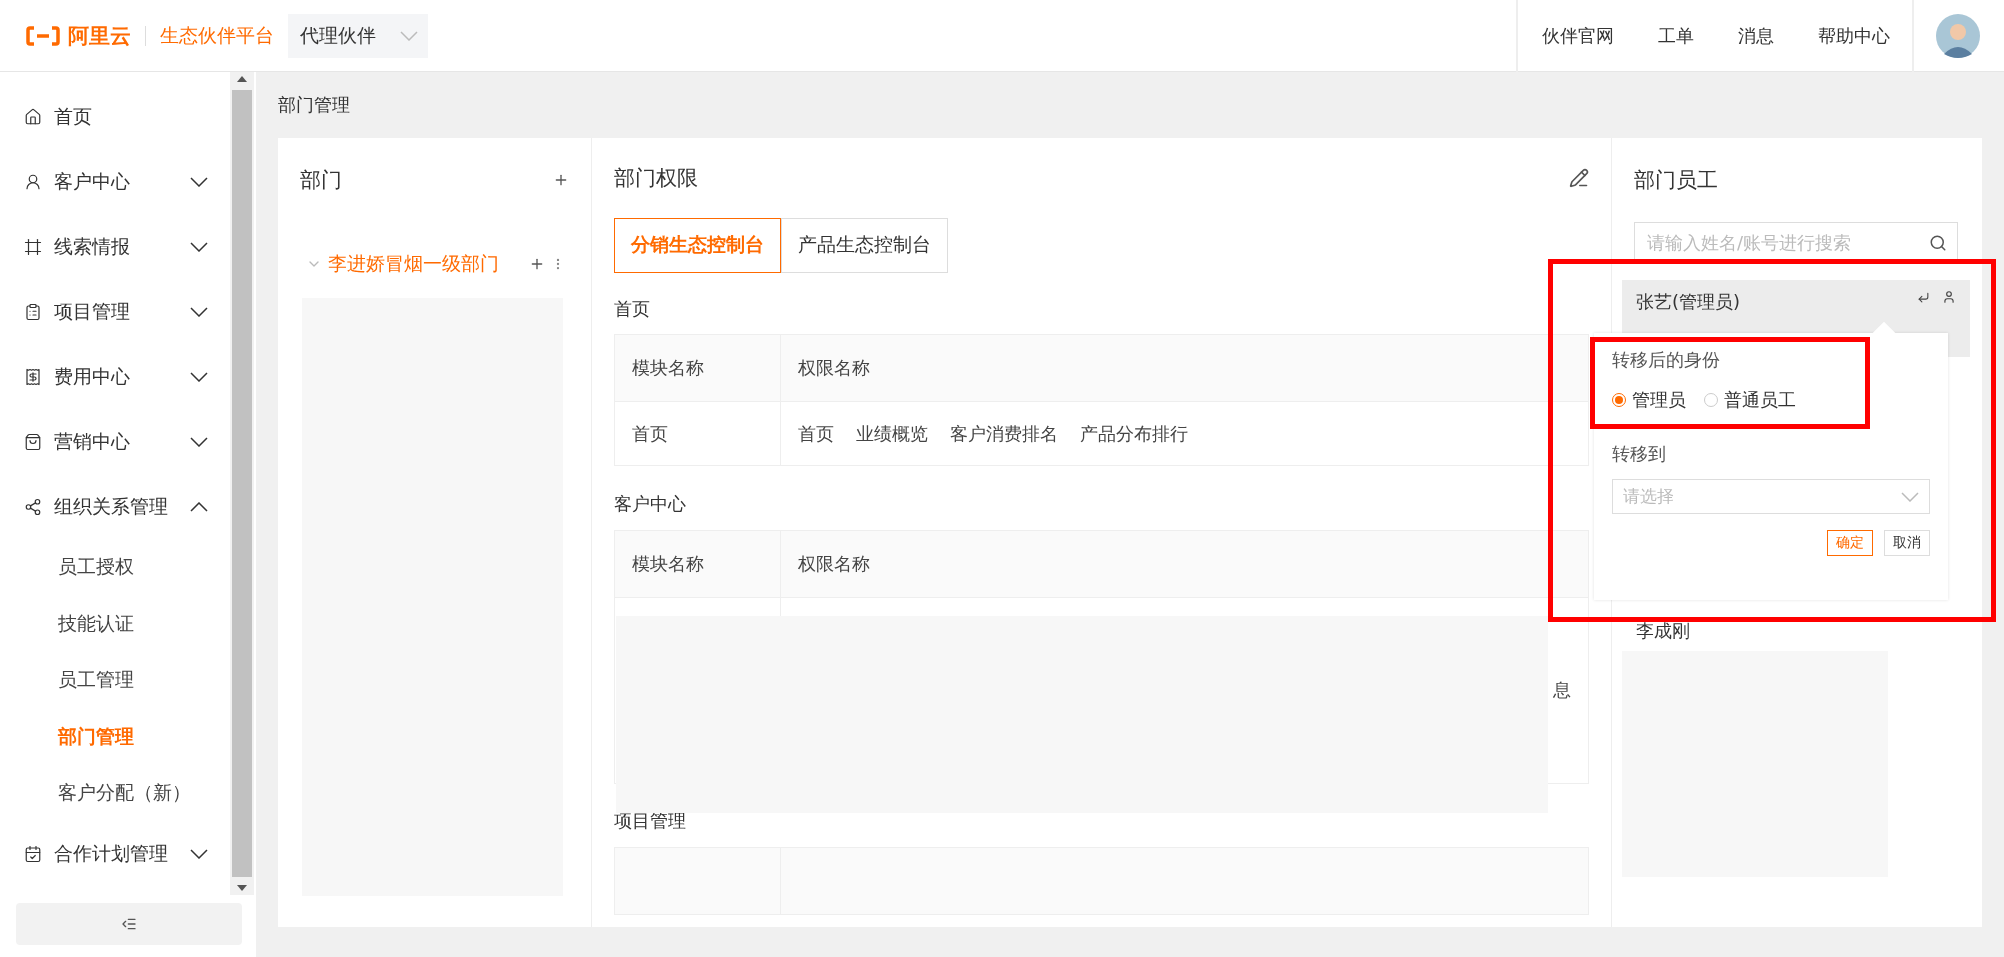 The width and height of the screenshot is (2004, 957). I want to click on permission-name: 首页, so click(816, 433).